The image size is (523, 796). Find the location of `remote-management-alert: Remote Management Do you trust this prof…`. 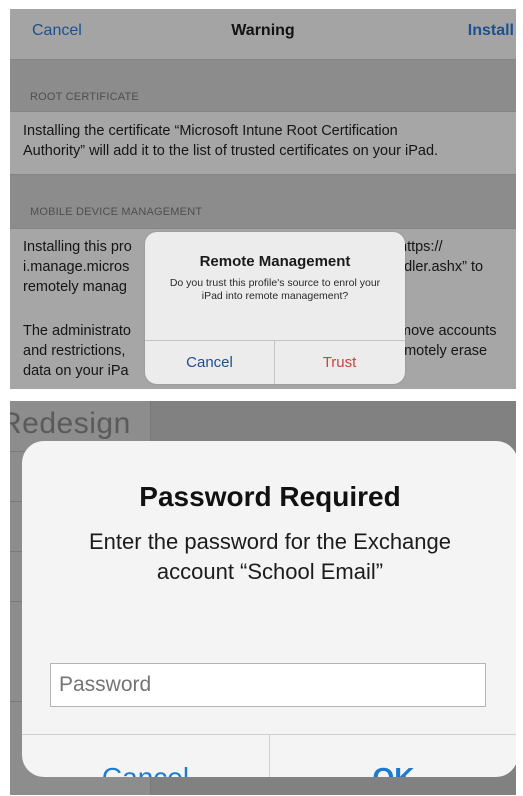

remote-management-alert: Remote Management Do you trust this prof… is located at coordinates (275, 308).